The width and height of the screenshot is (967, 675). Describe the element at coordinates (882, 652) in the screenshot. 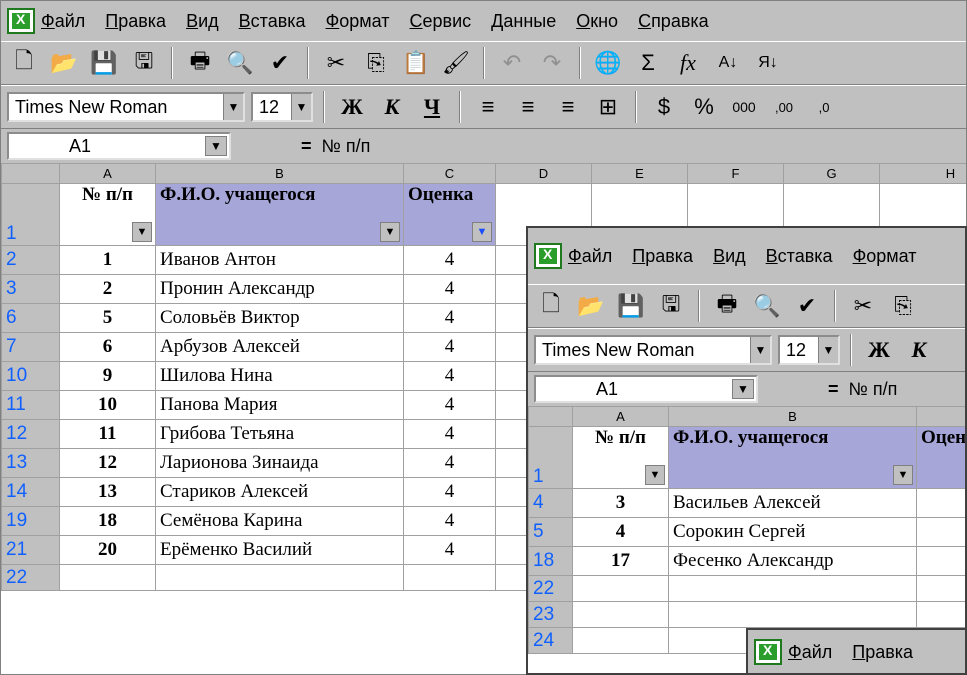

I see `menu-edit: Правка` at that location.